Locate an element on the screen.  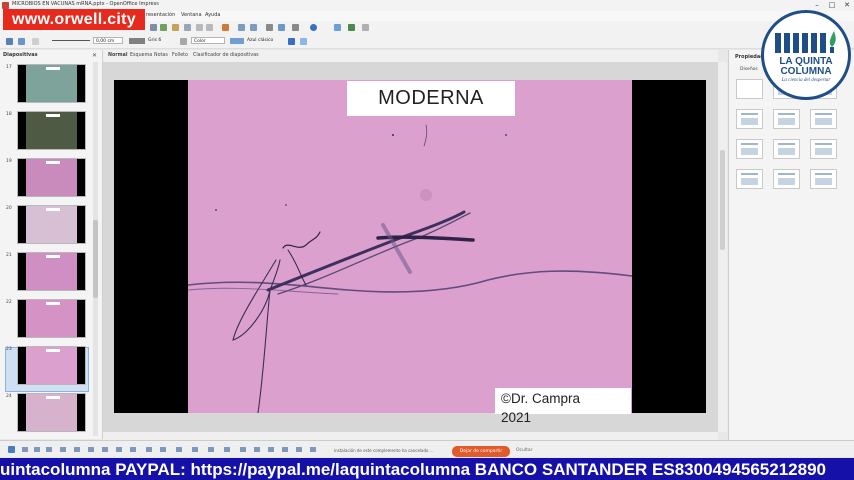
fill-icon is located at coordinates (303, 41).